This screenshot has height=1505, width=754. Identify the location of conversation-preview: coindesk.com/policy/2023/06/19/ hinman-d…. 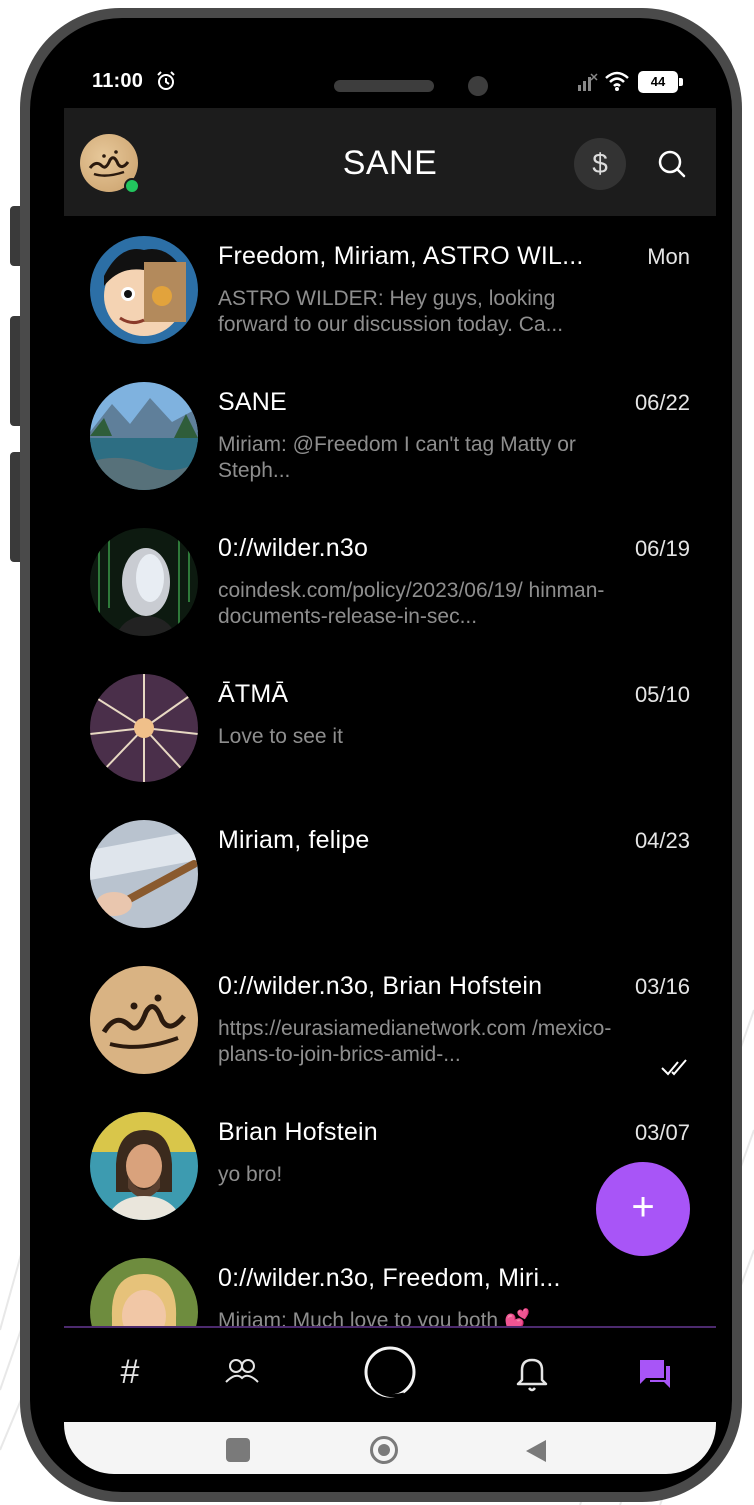
(411, 603).